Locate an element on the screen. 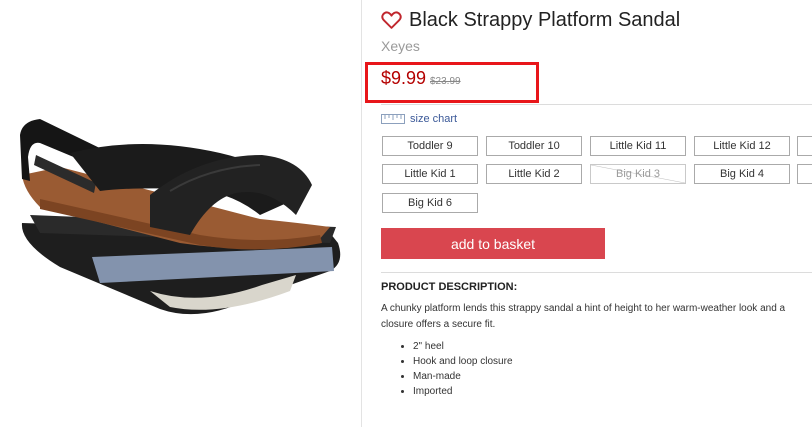  feature-item: Man-made is located at coordinates (463, 376).